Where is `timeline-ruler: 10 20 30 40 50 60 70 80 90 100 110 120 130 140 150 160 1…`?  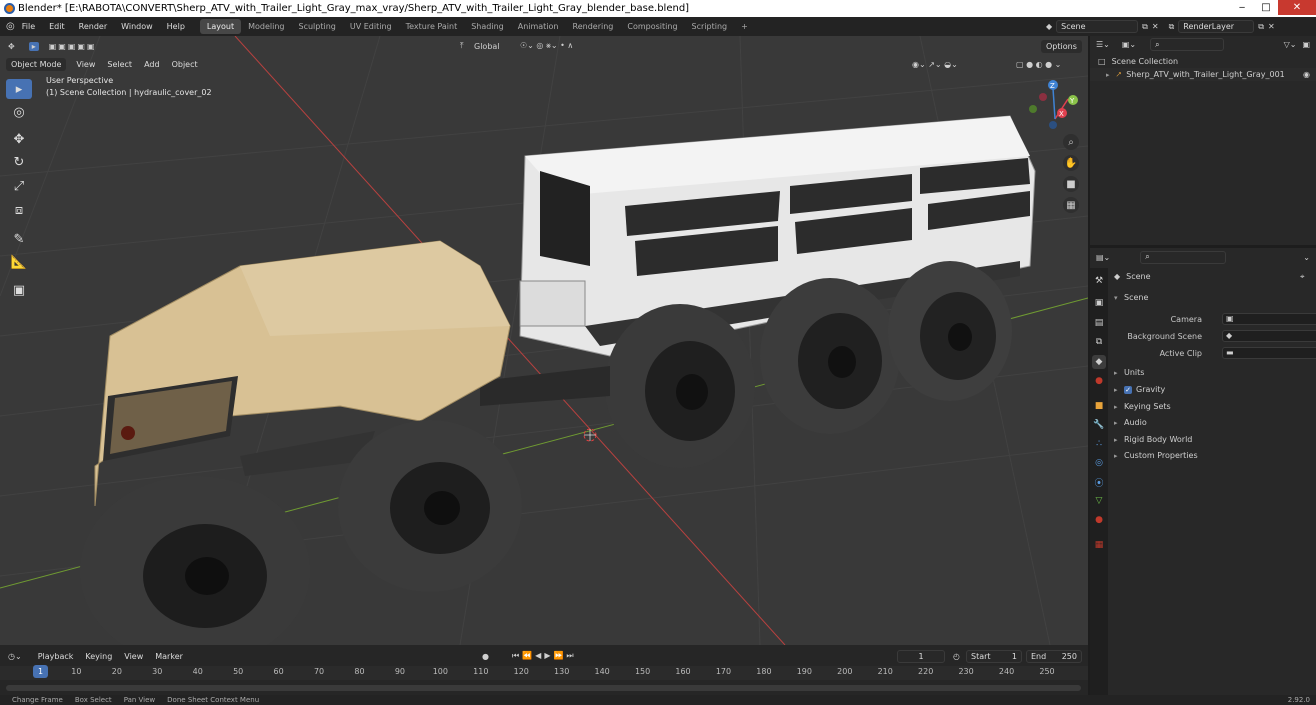
timeline-ruler: 10 20 30 40 50 60 70 80 90 100 110 120 130 140 150 160 1… is located at coordinates (544, 673).